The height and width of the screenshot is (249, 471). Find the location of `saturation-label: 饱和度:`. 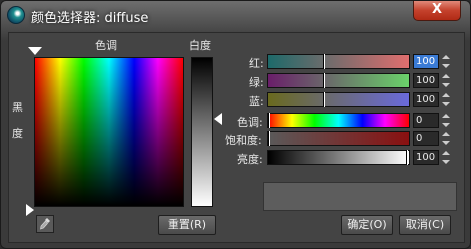

saturation-label: 饱和度: is located at coordinates (243, 140).